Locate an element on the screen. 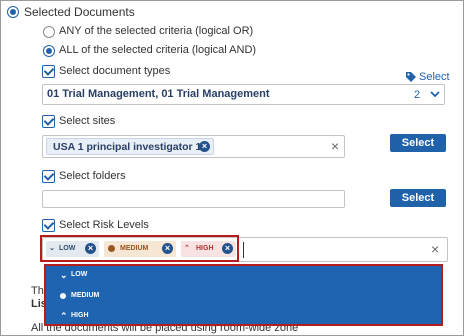 This screenshot has width=464, height=336. risk-tag-high-label: HIGH is located at coordinates (205, 248).